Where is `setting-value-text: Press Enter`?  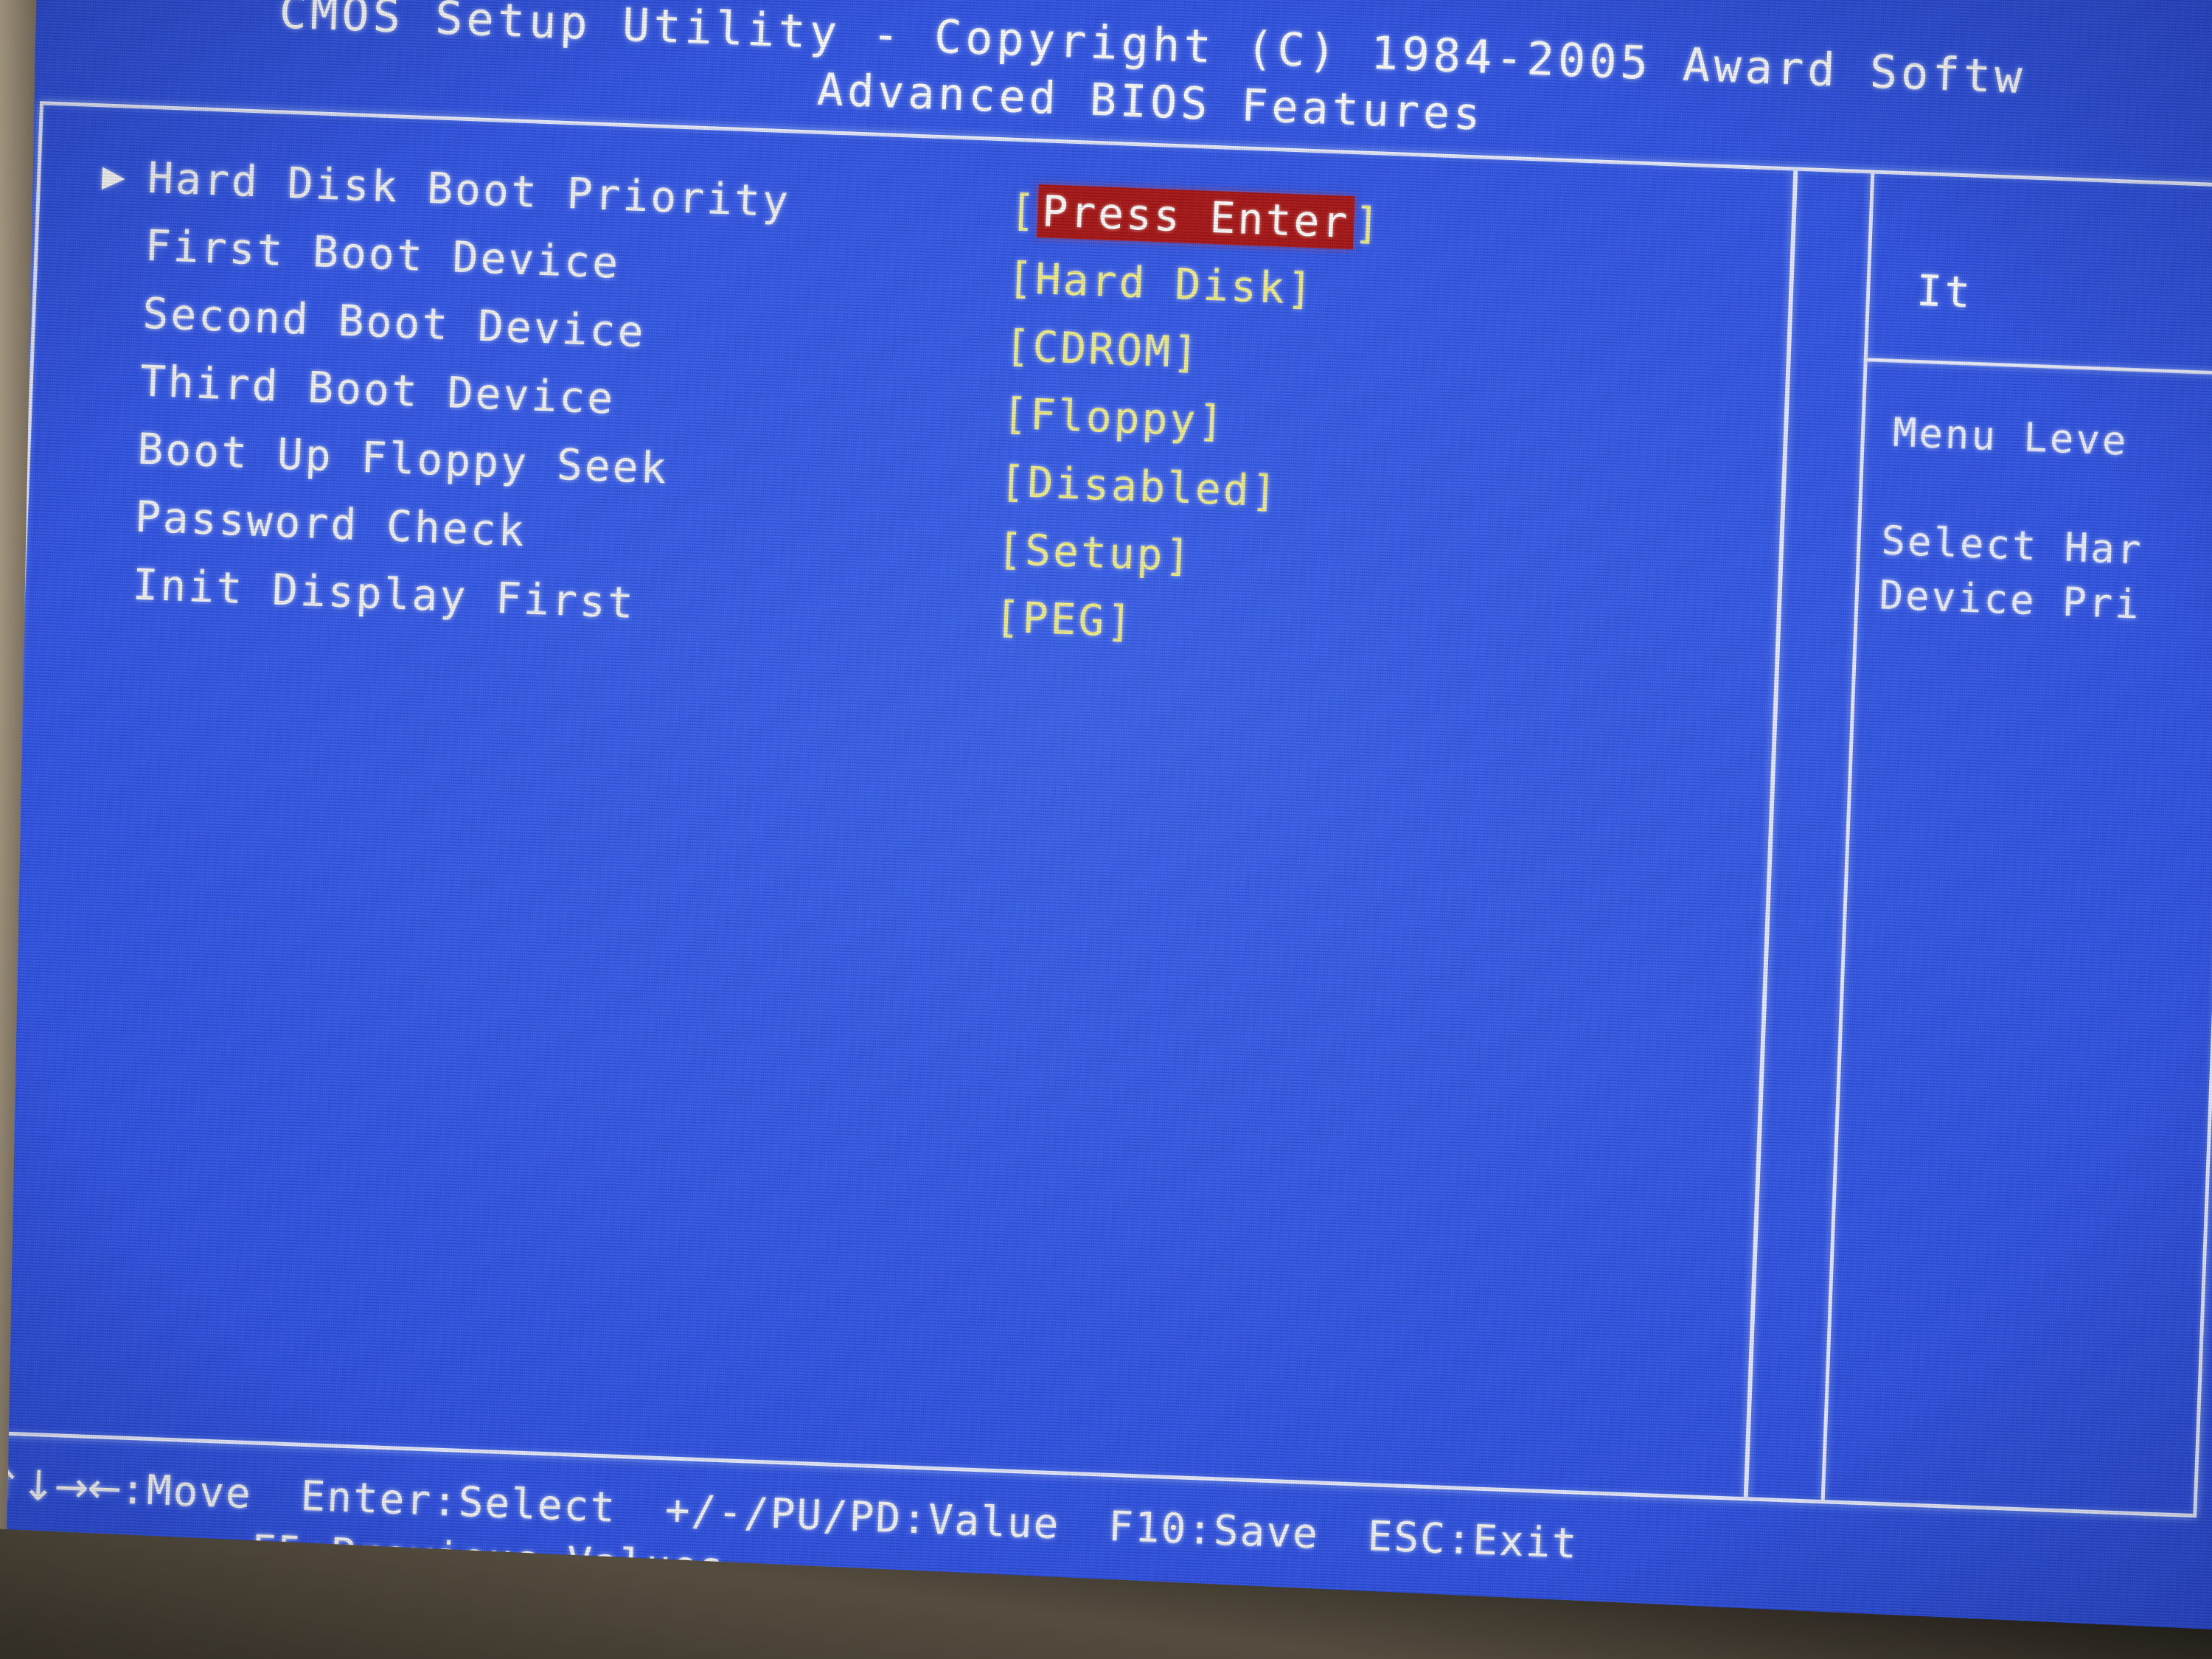 setting-value-text: Press Enter is located at coordinates (1196, 217).